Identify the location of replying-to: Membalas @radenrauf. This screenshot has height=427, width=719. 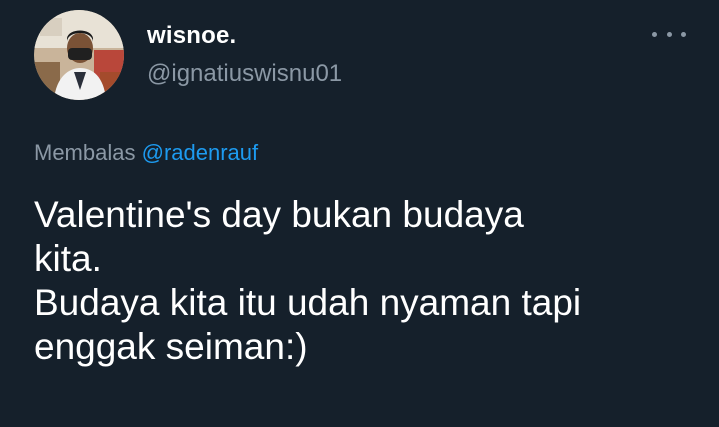
(146, 153).